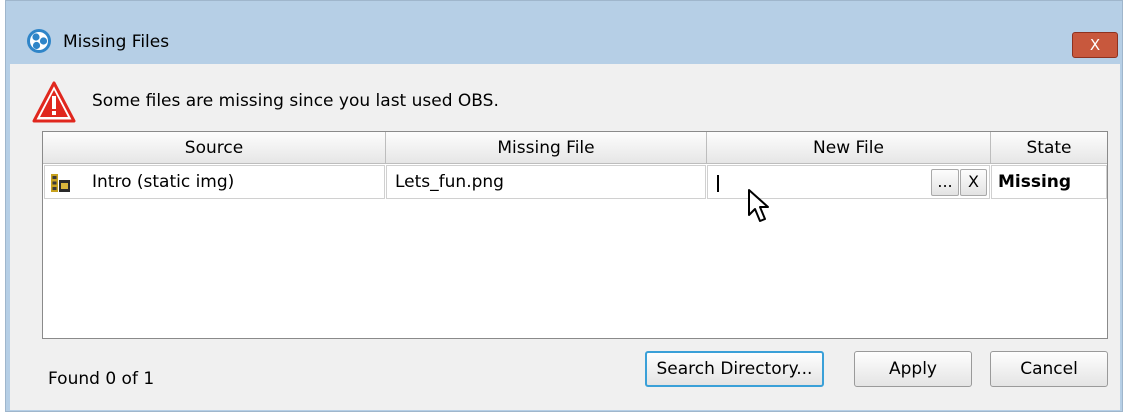 This screenshot has height=416, width=1128. I want to click on new-file-input, so click(824, 183).